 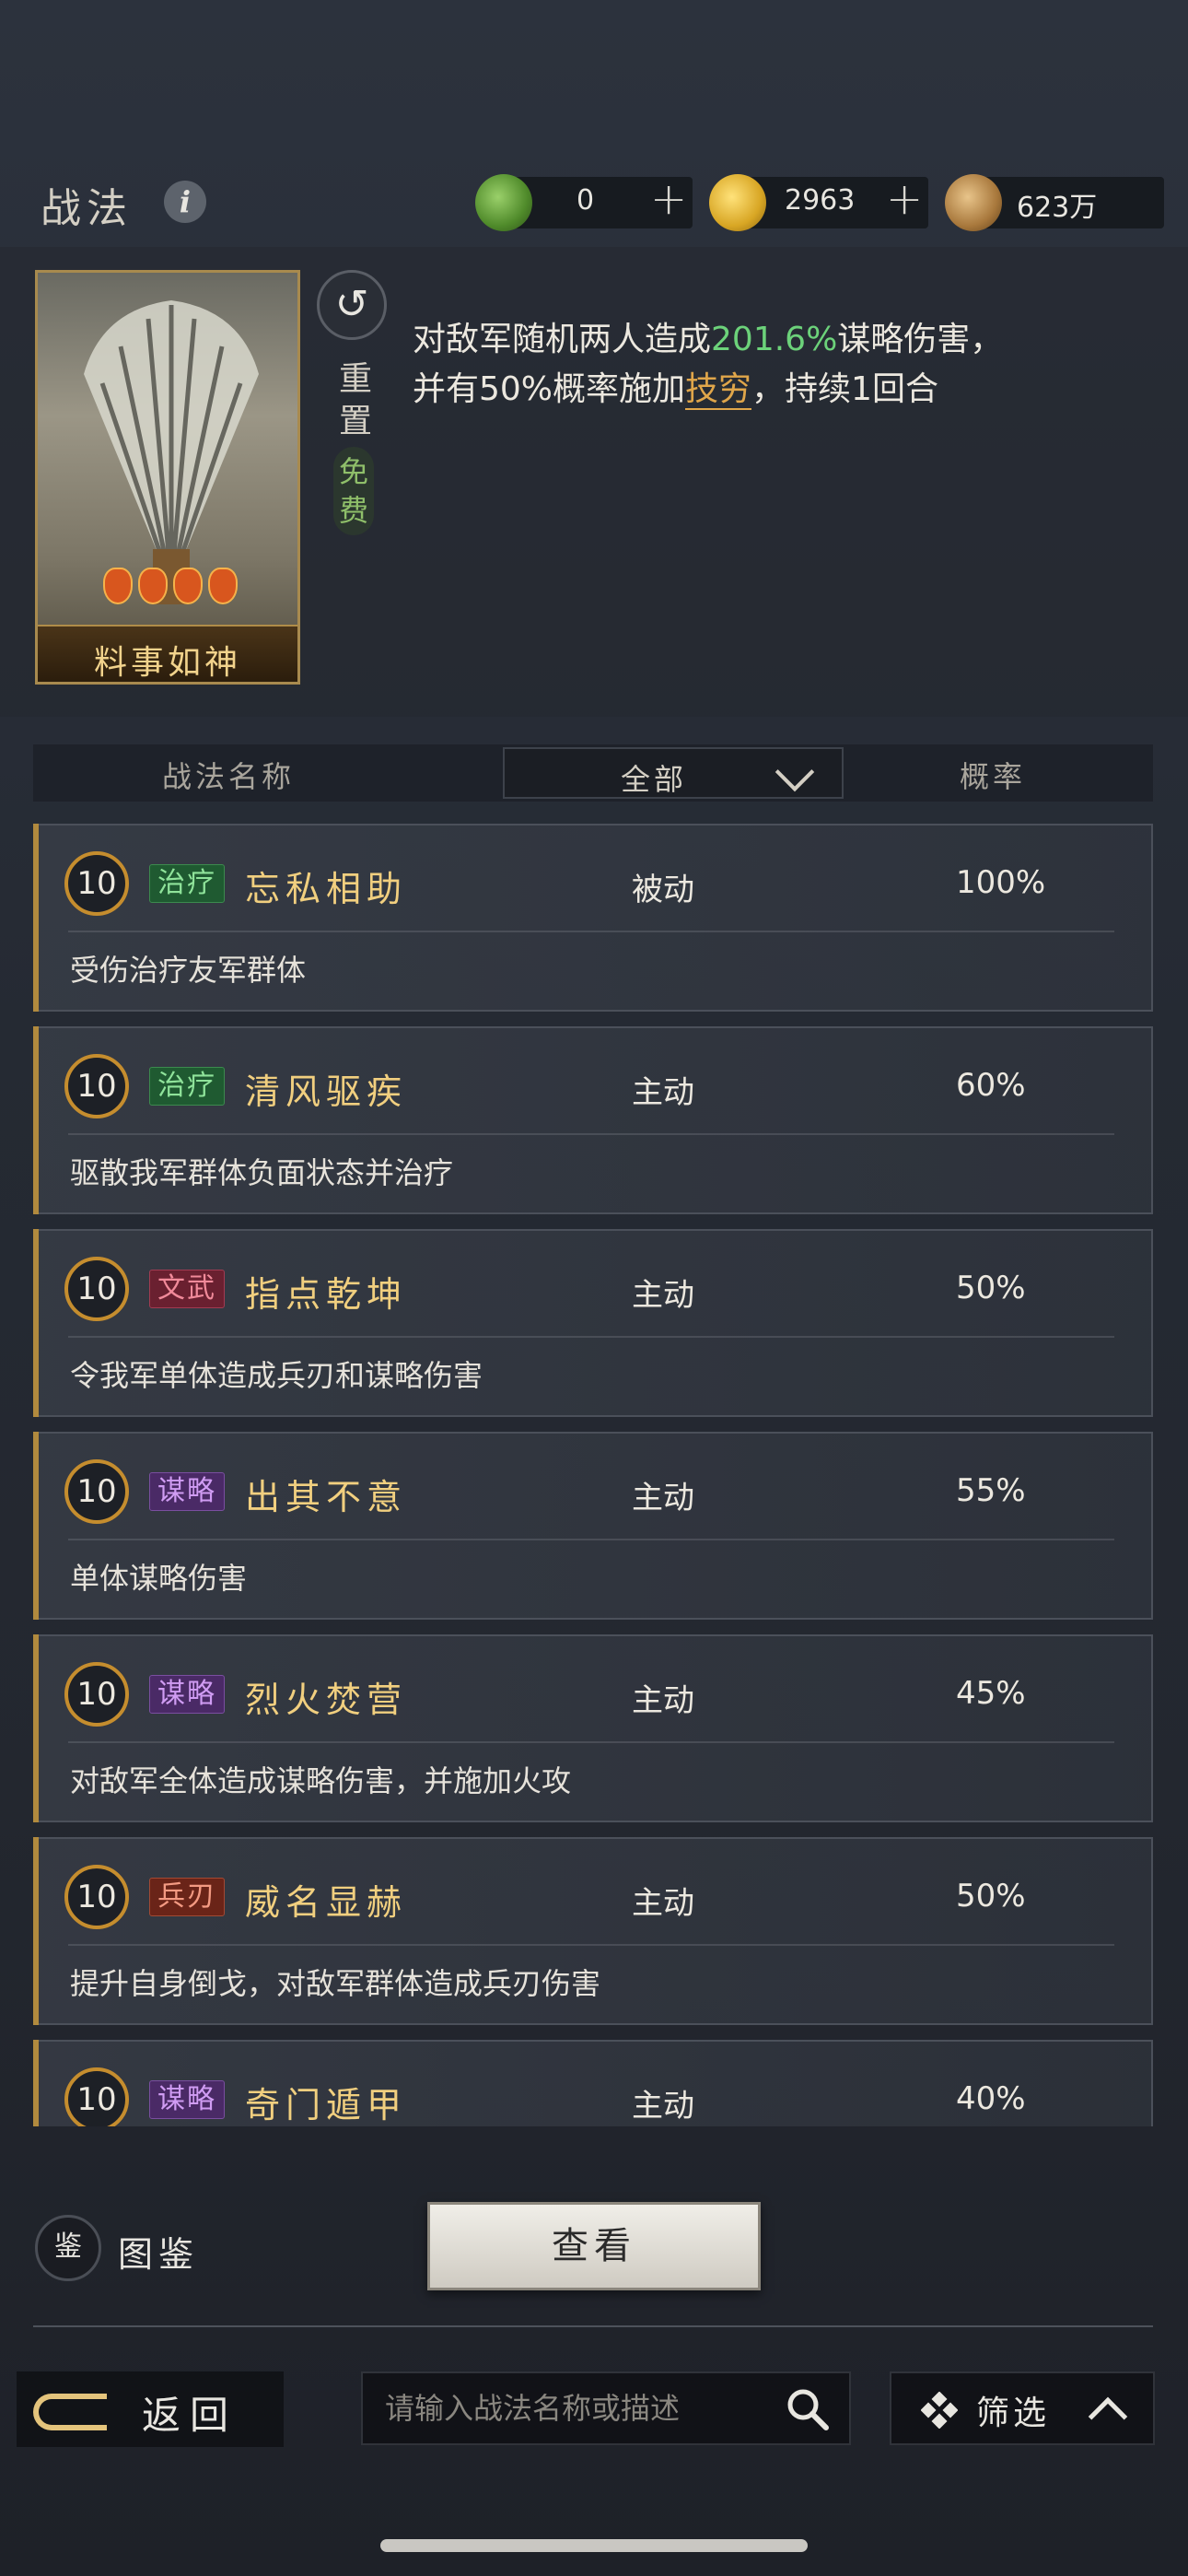 What do you see at coordinates (167, 663) in the screenshot?
I see `skill-card-name: 料事如神` at bounding box center [167, 663].